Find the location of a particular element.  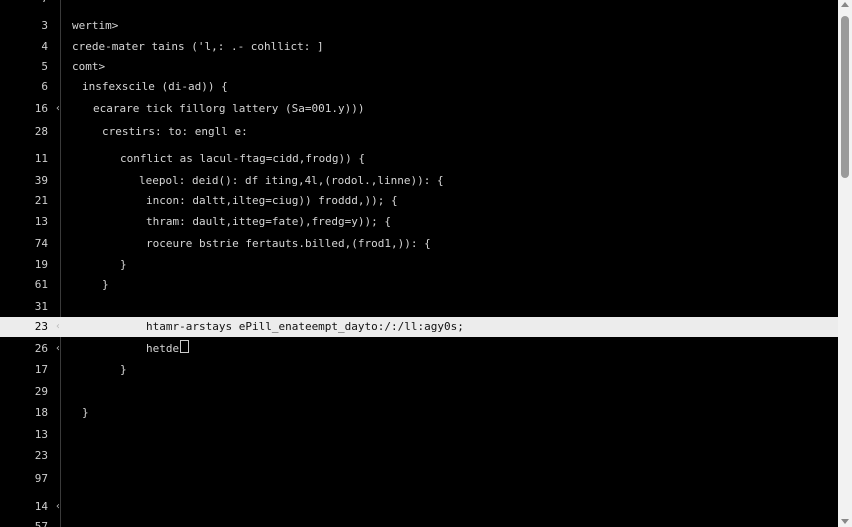

line-number: 97 is located at coordinates (41, 478).